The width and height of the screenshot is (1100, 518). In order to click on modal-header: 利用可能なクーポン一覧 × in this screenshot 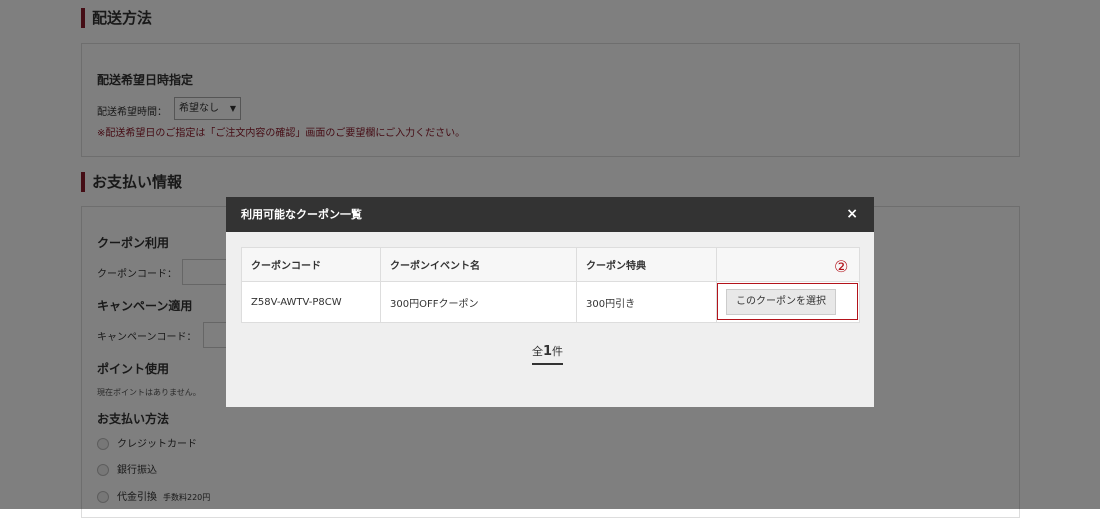, I will do `click(550, 214)`.